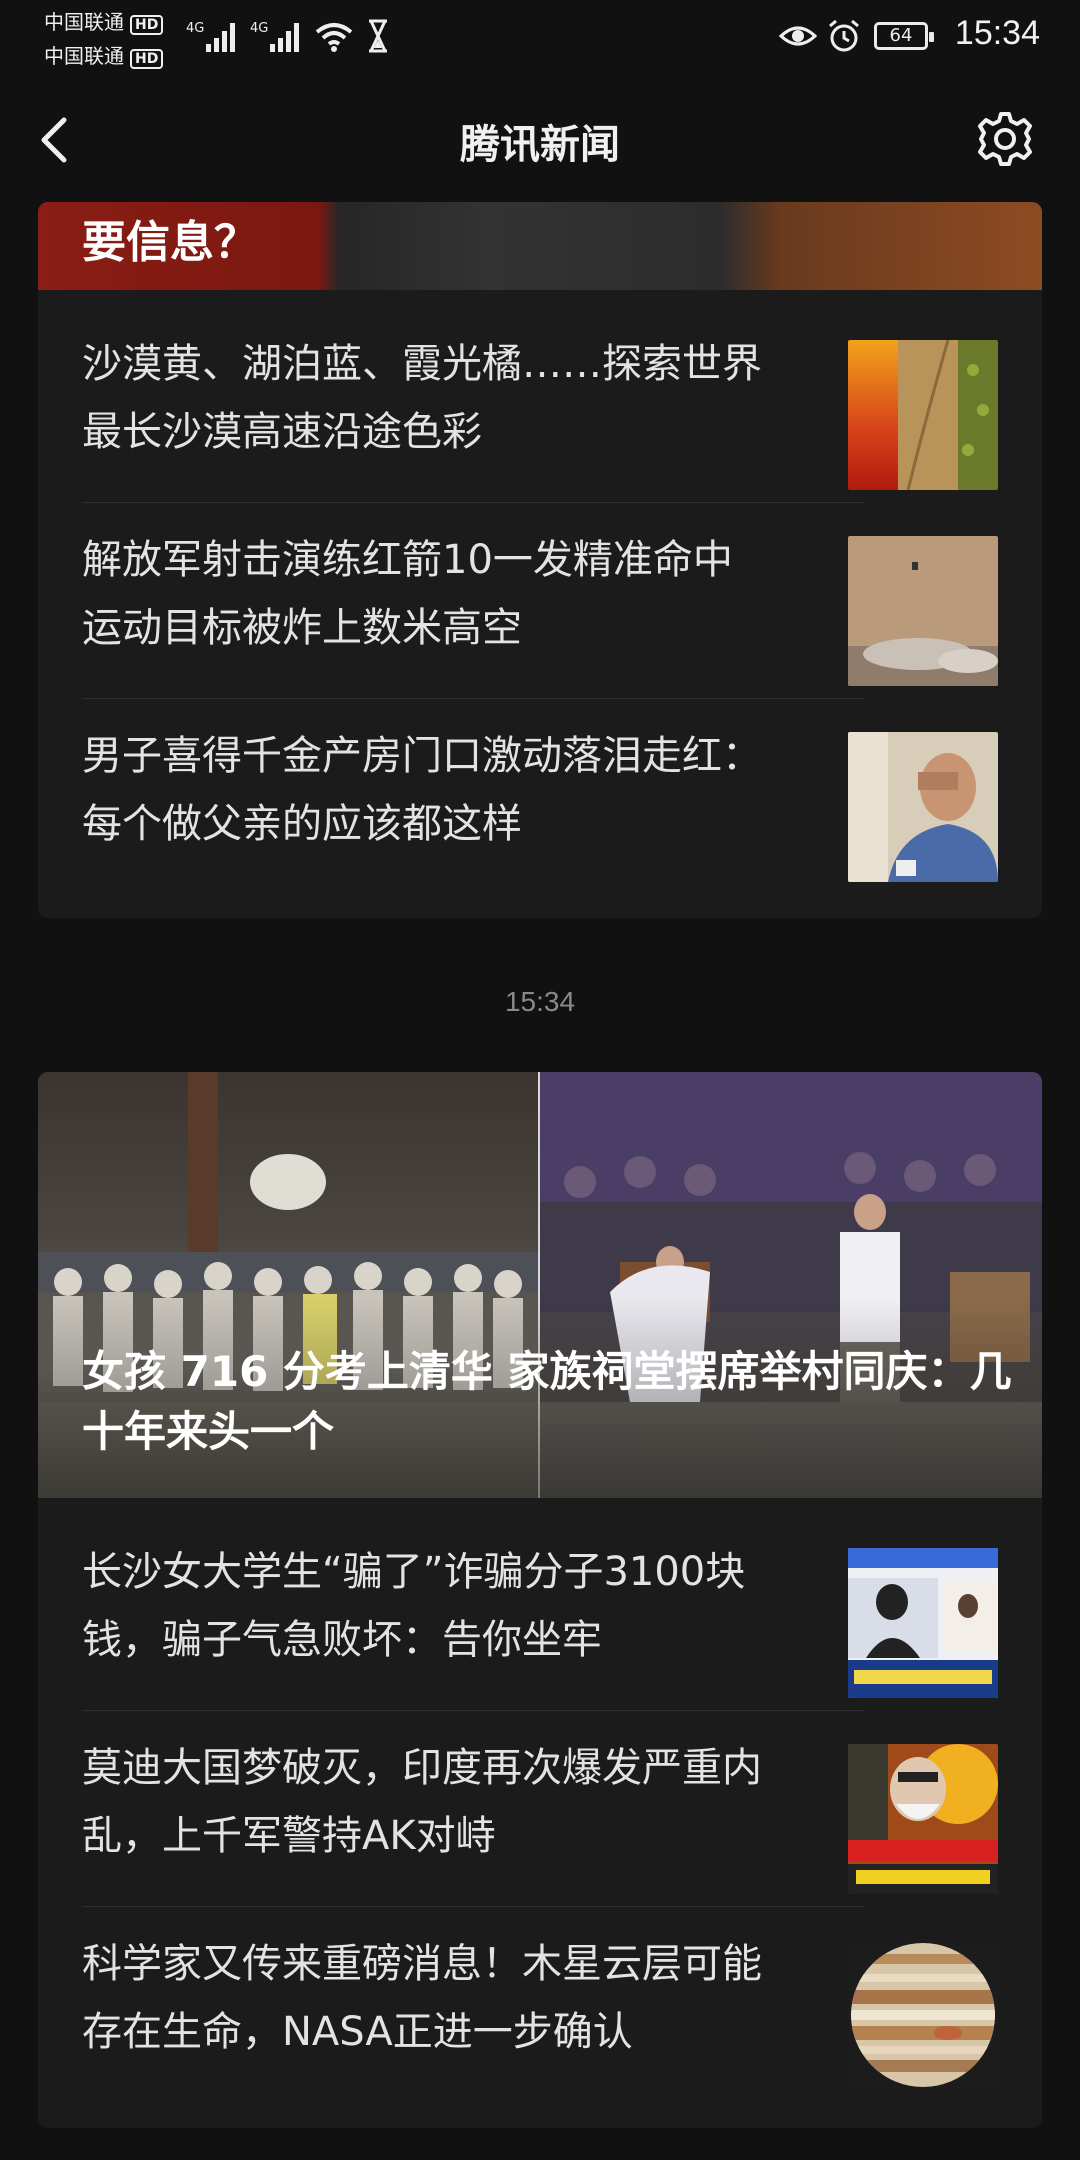 The image size is (1080, 2160). I want to click on title-bar: 腾讯新闻, so click(540, 141).